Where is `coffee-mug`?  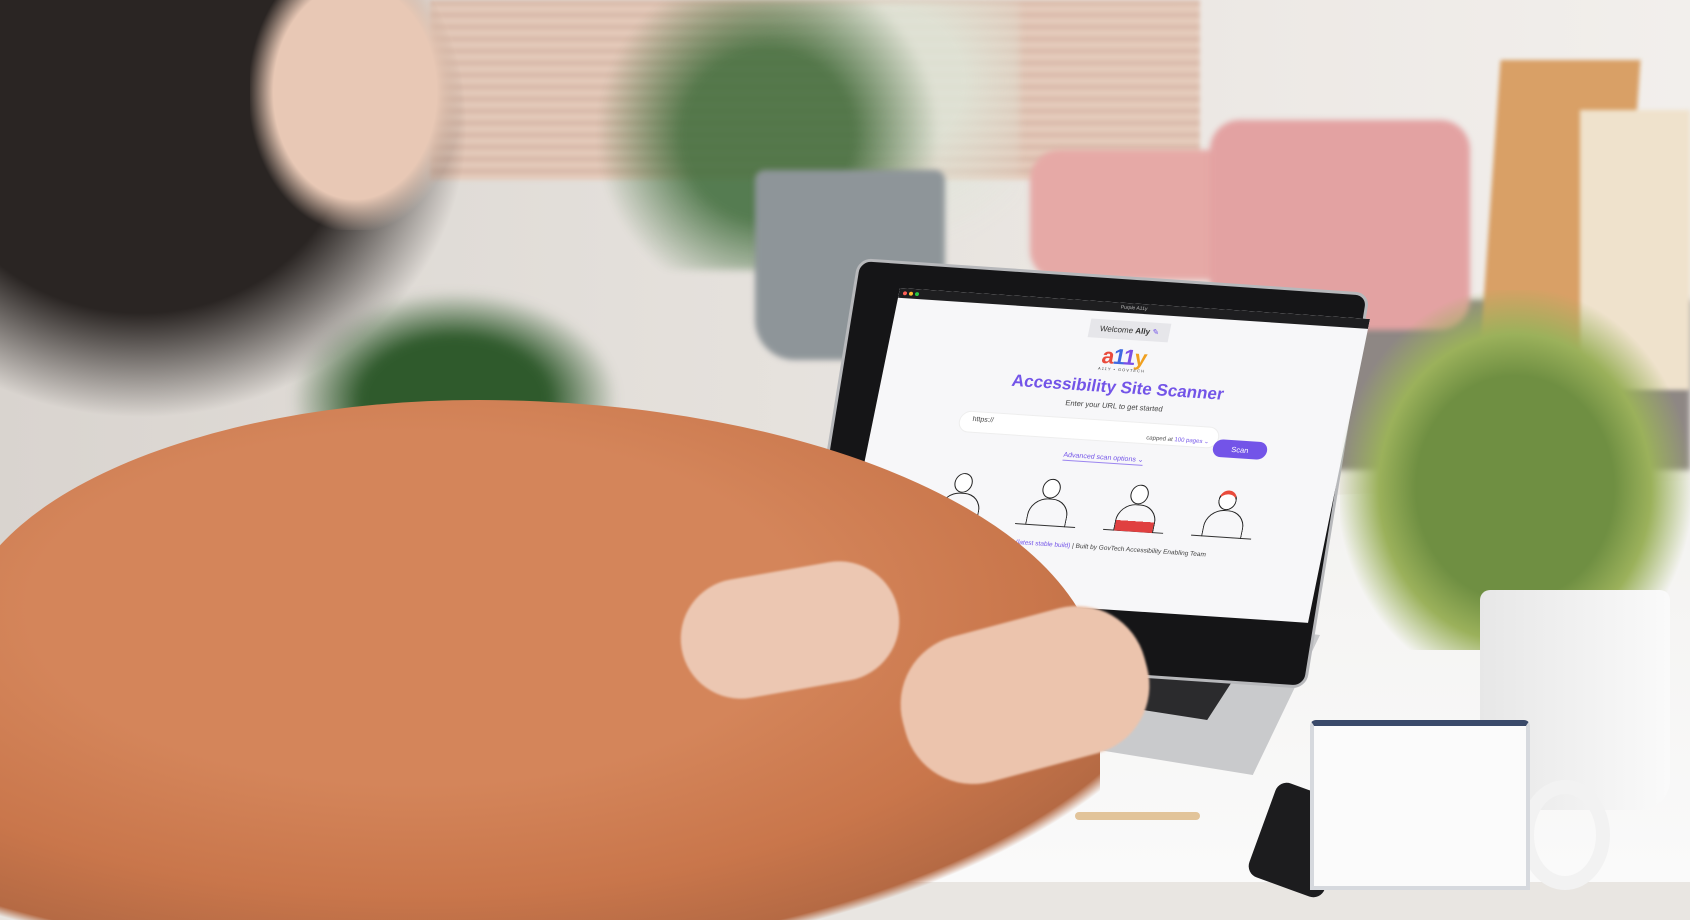 coffee-mug is located at coordinates (1420, 805).